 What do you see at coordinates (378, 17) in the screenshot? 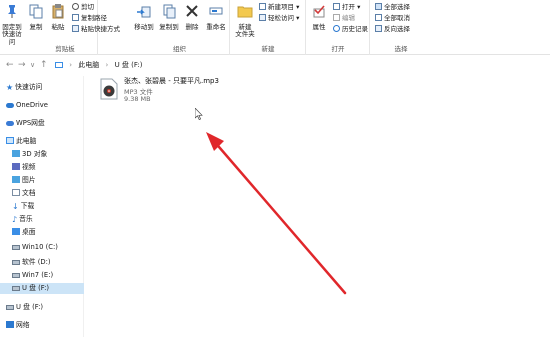
I see `select-none-icon` at bounding box center [378, 17].